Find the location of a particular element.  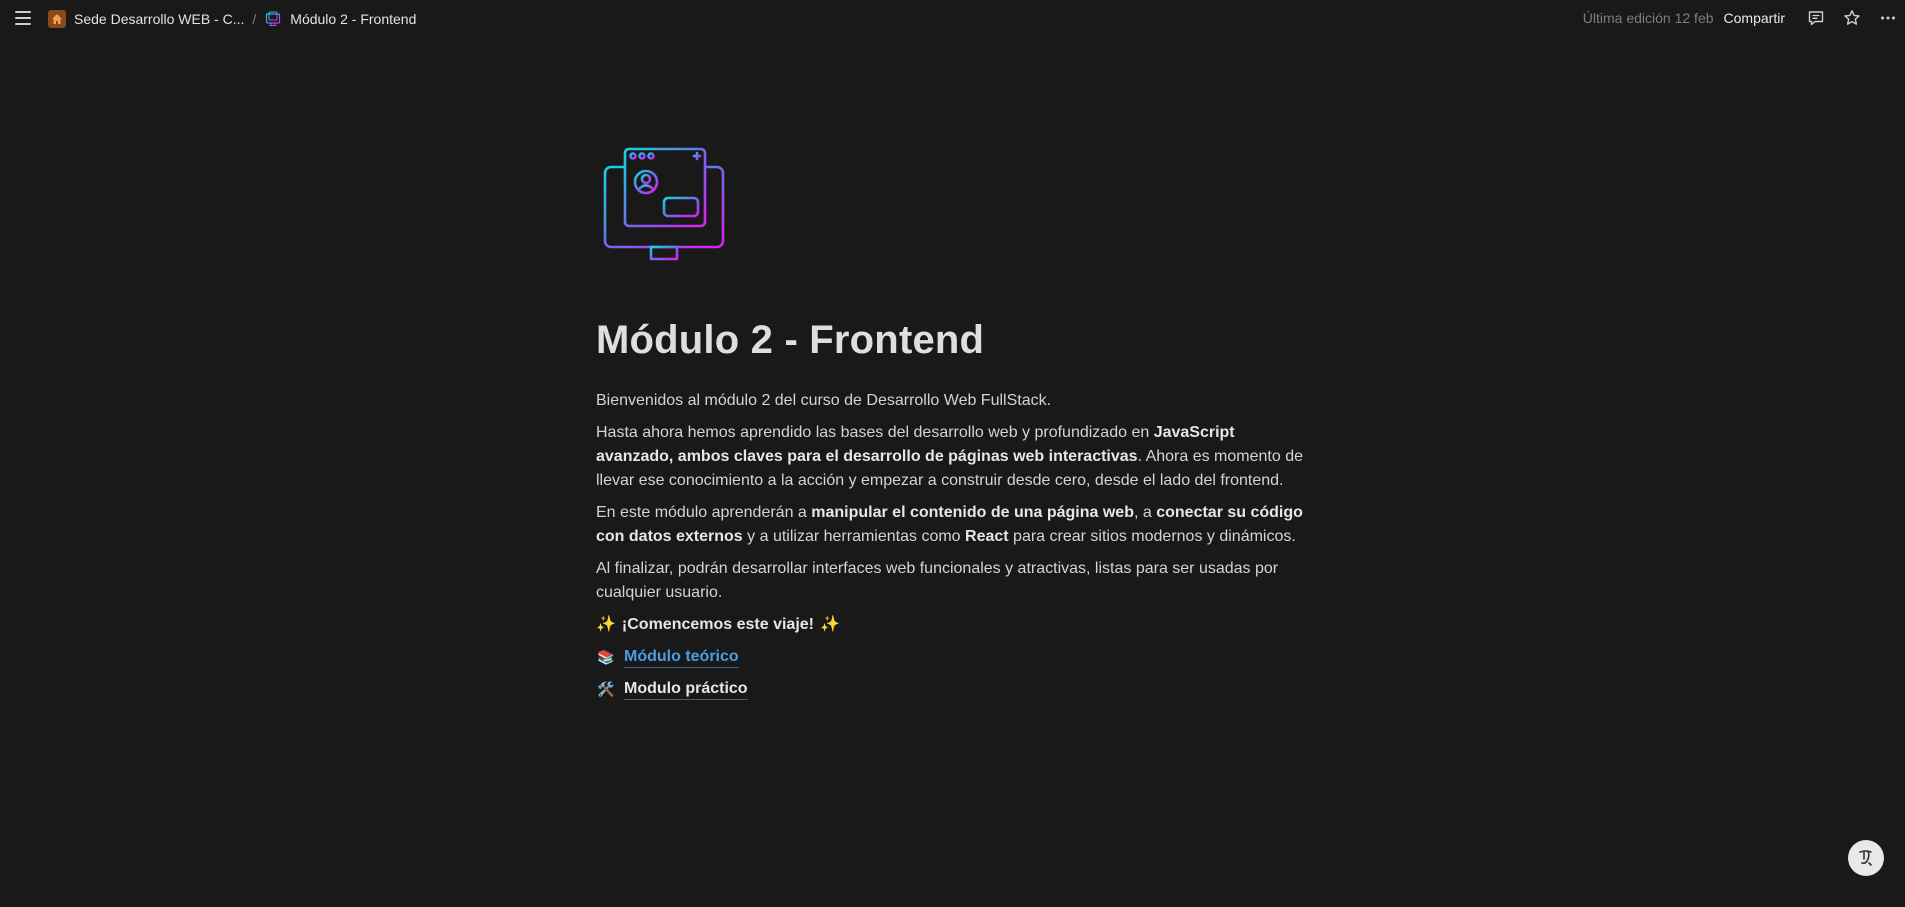

home-icon is located at coordinates (57, 19).